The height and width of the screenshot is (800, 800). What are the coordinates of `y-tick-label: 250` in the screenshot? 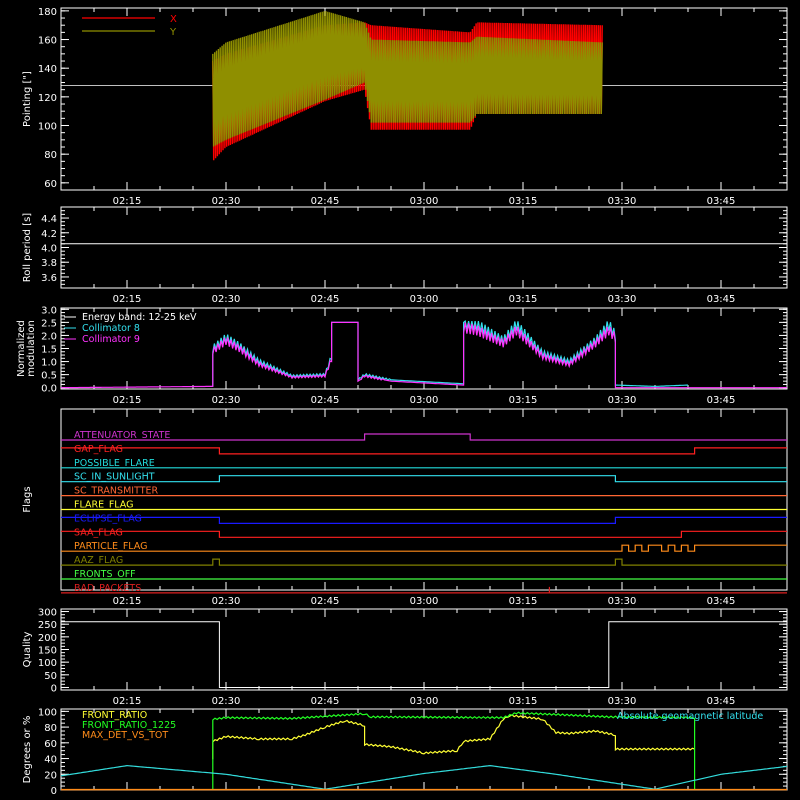 It's located at (47, 625).